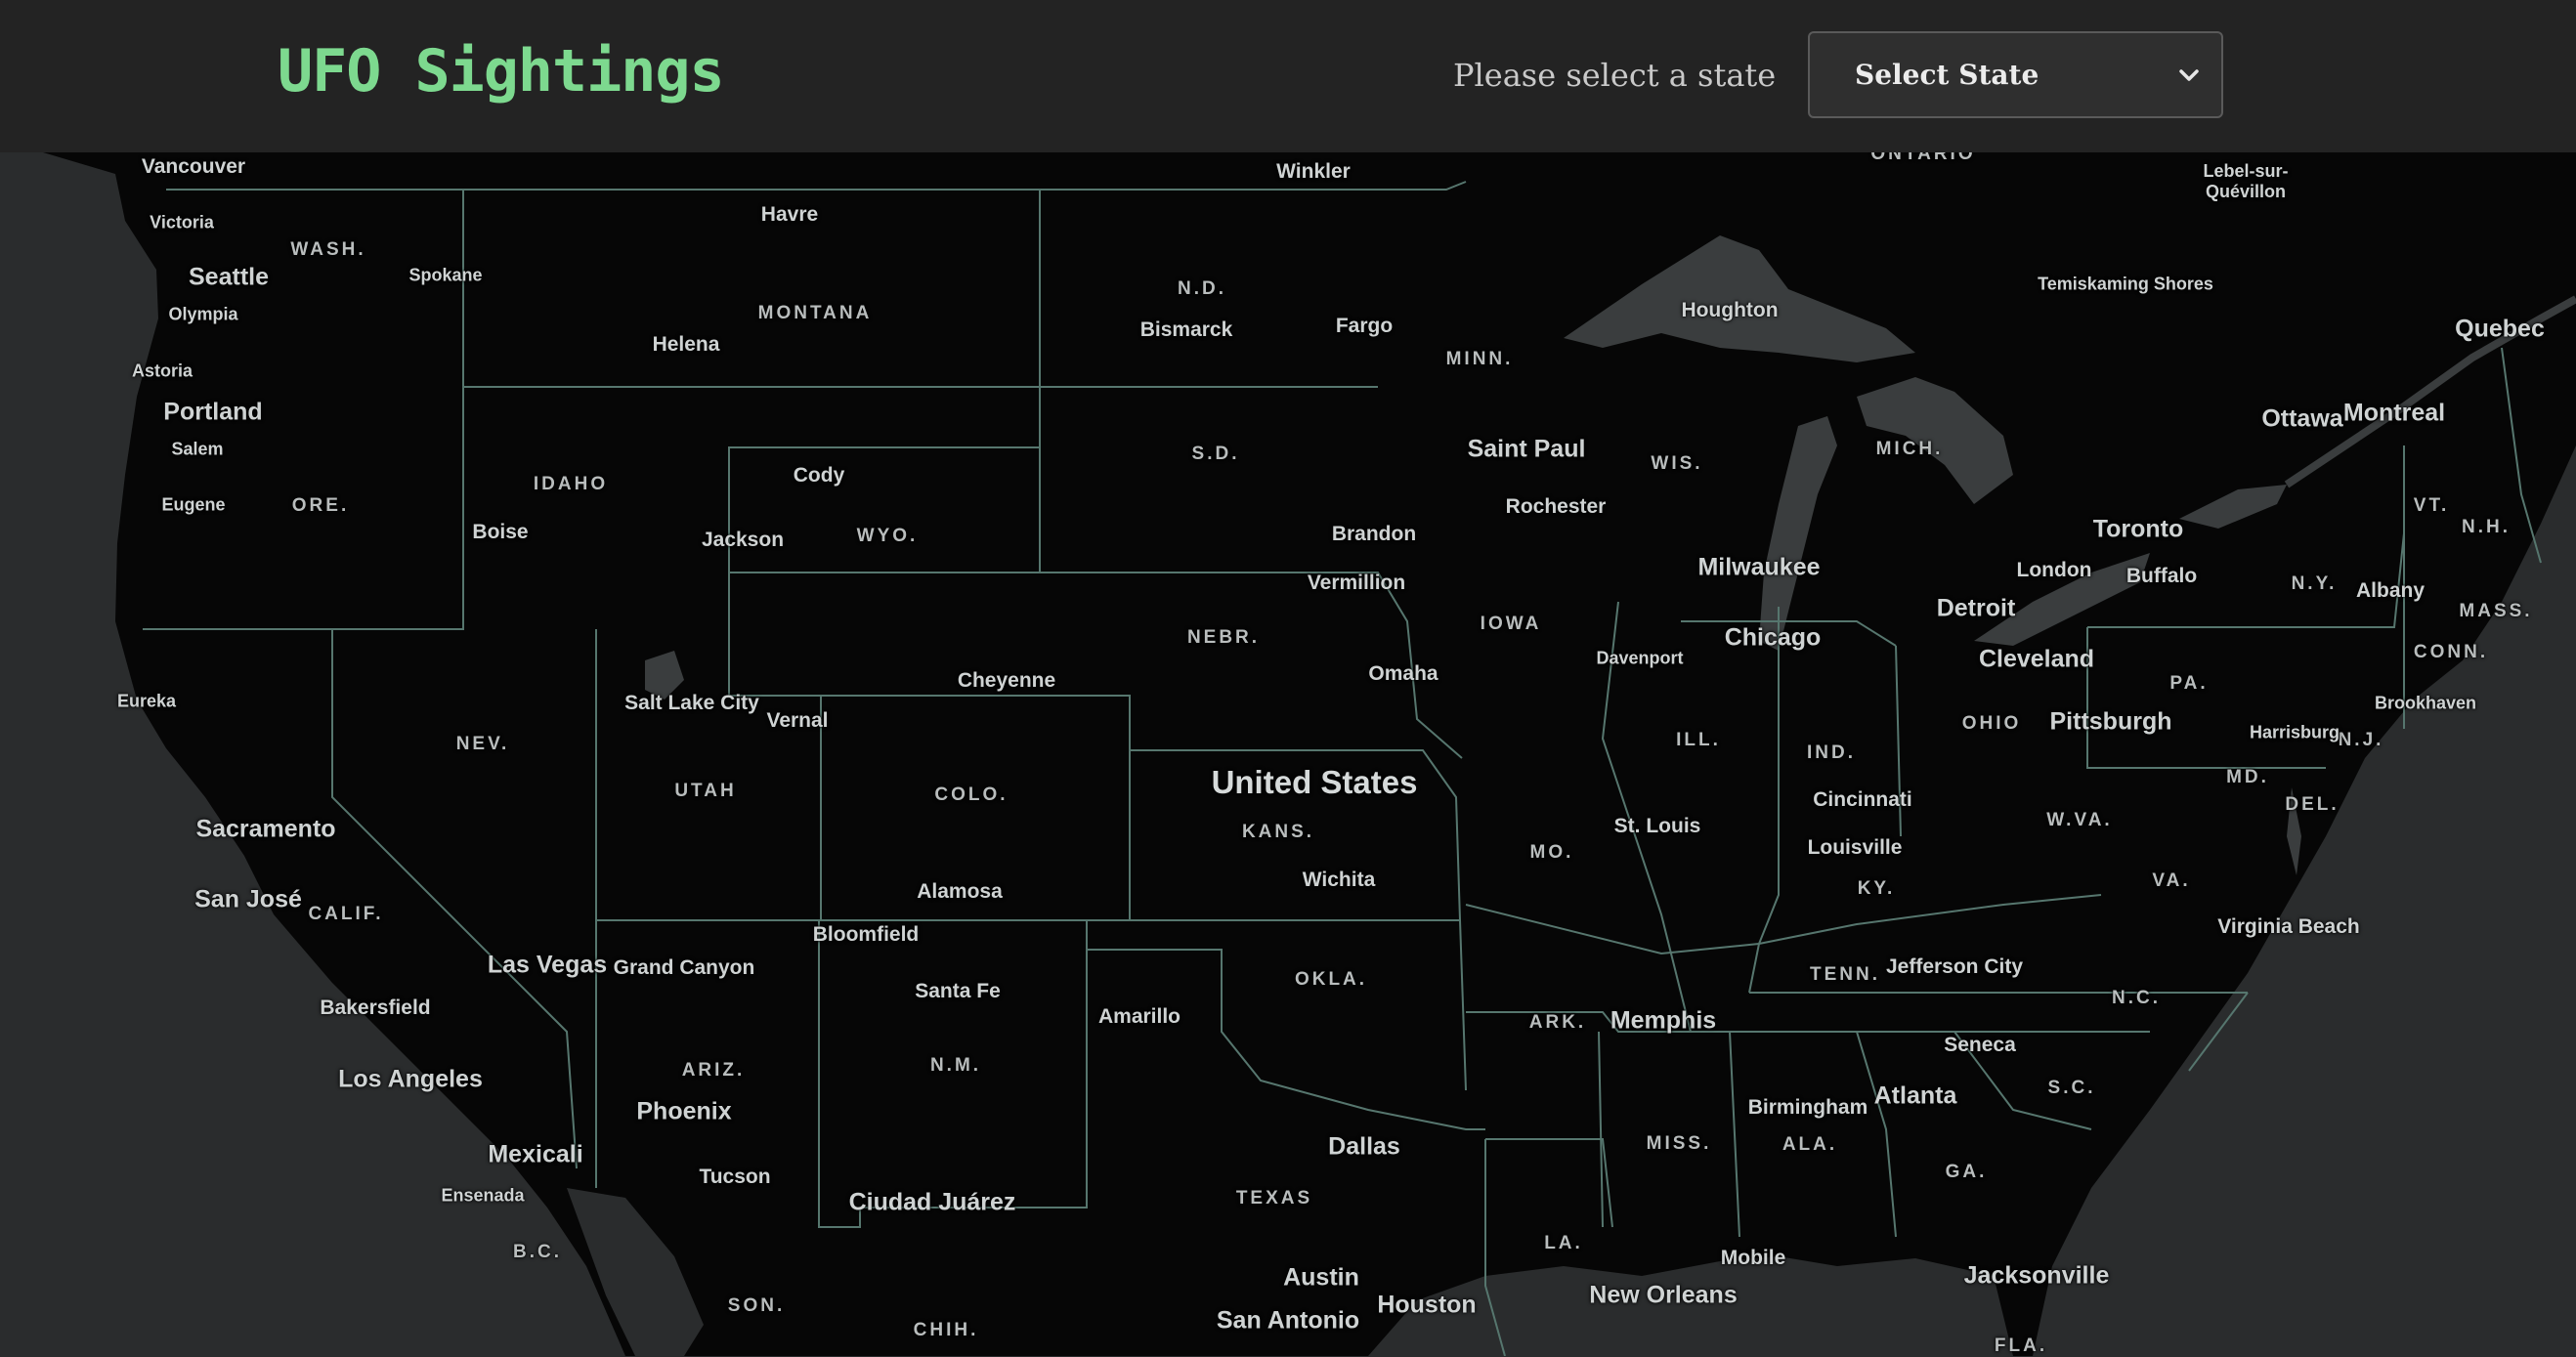 The image size is (2576, 1357). What do you see at coordinates (2500, 329) in the screenshot?
I see `city-label: Quebec` at bounding box center [2500, 329].